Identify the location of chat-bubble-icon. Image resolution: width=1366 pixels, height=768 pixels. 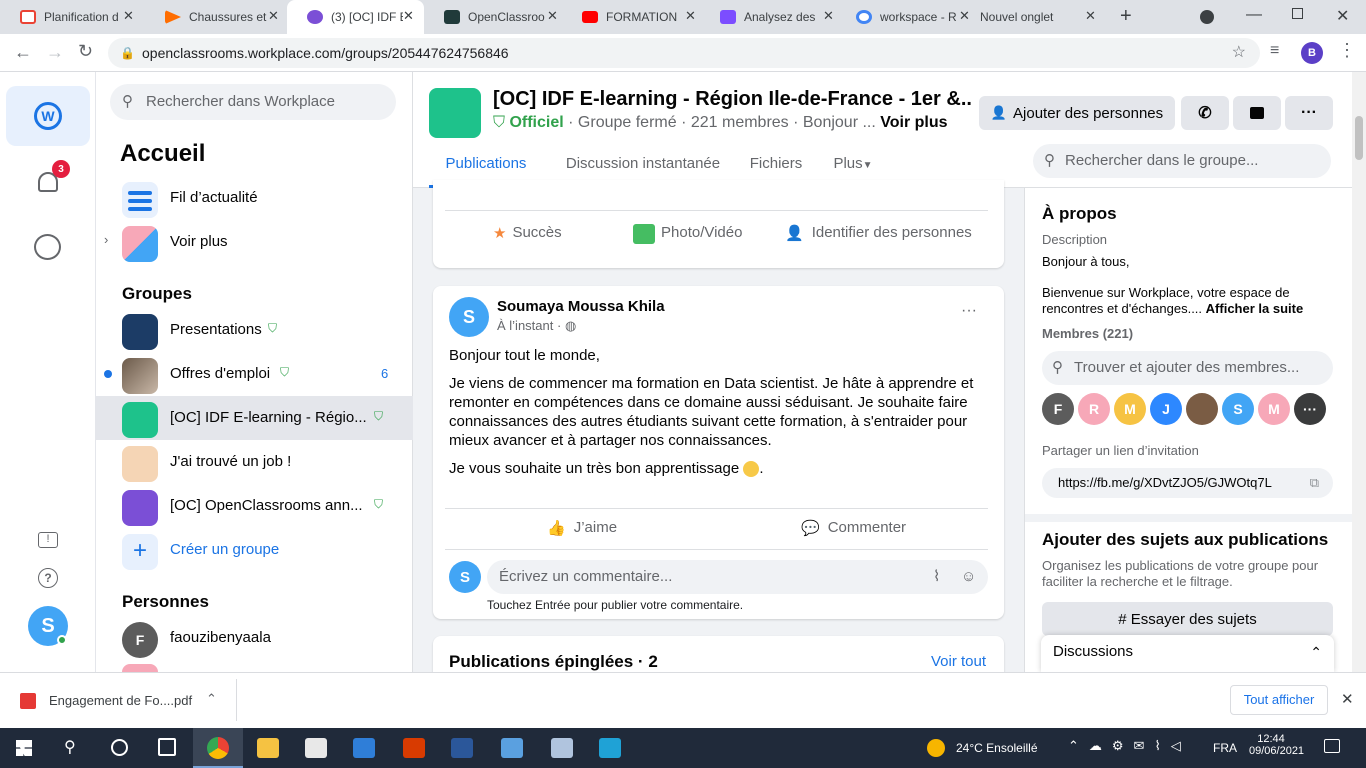
(47, 247).